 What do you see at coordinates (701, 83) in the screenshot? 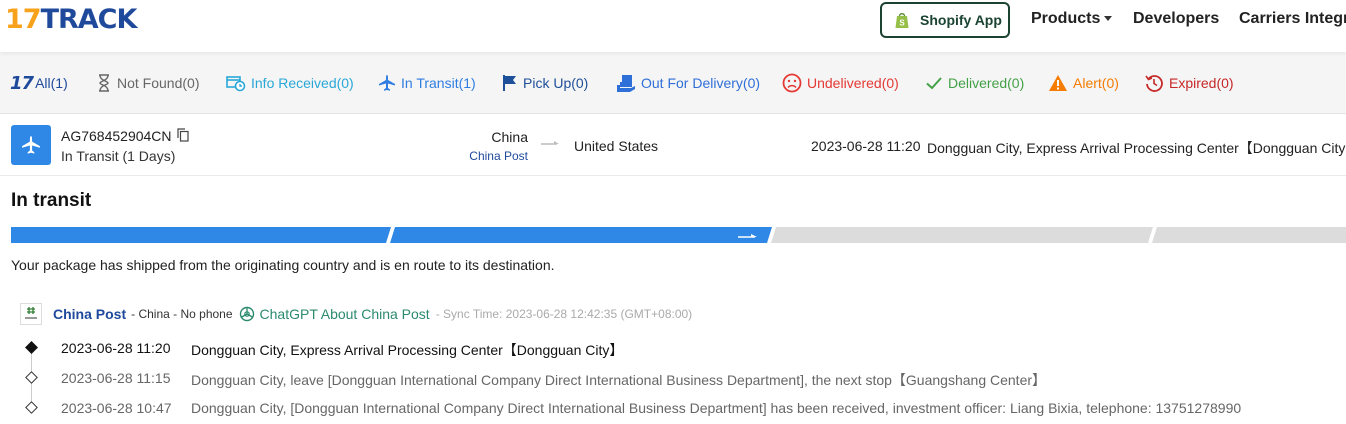
I see `tab-out-for-delivery-label: Out For Delivery(0)` at bounding box center [701, 83].